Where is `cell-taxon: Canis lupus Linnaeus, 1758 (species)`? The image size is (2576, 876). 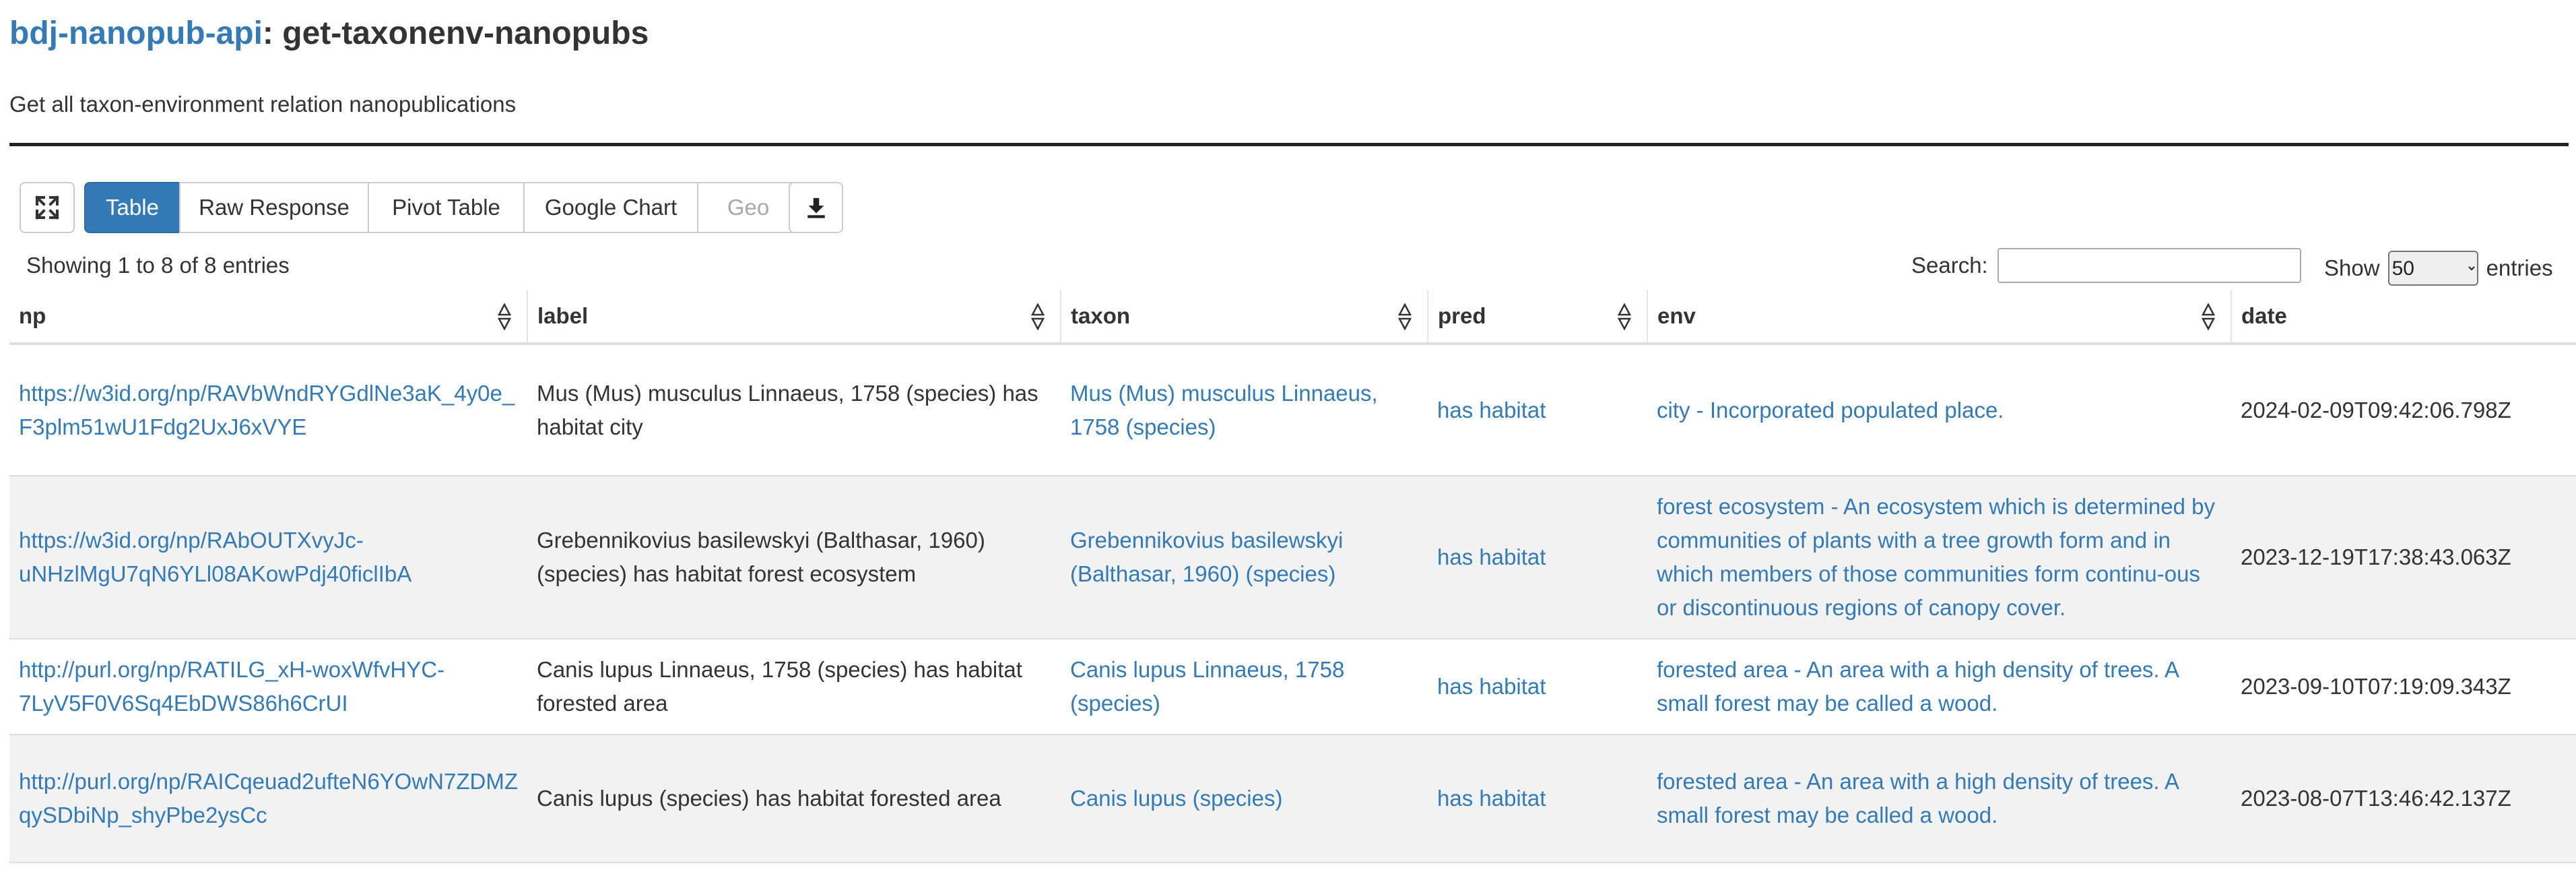
cell-taxon: Canis lupus Linnaeus, 1758 (species) is located at coordinates (1244, 687).